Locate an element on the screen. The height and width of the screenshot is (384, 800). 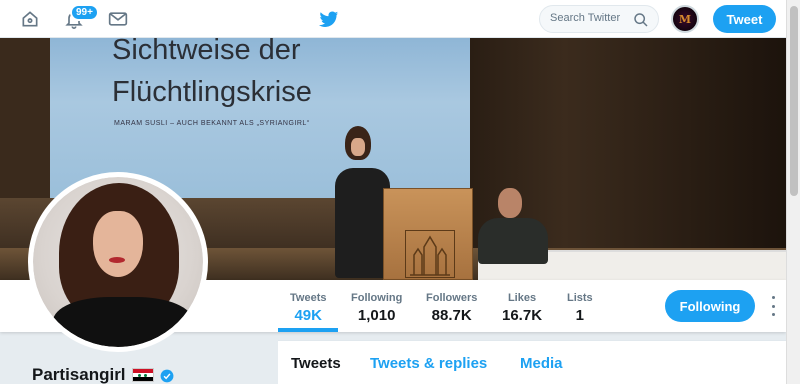
stat-label: Tweets is located at coordinates (308, 298).